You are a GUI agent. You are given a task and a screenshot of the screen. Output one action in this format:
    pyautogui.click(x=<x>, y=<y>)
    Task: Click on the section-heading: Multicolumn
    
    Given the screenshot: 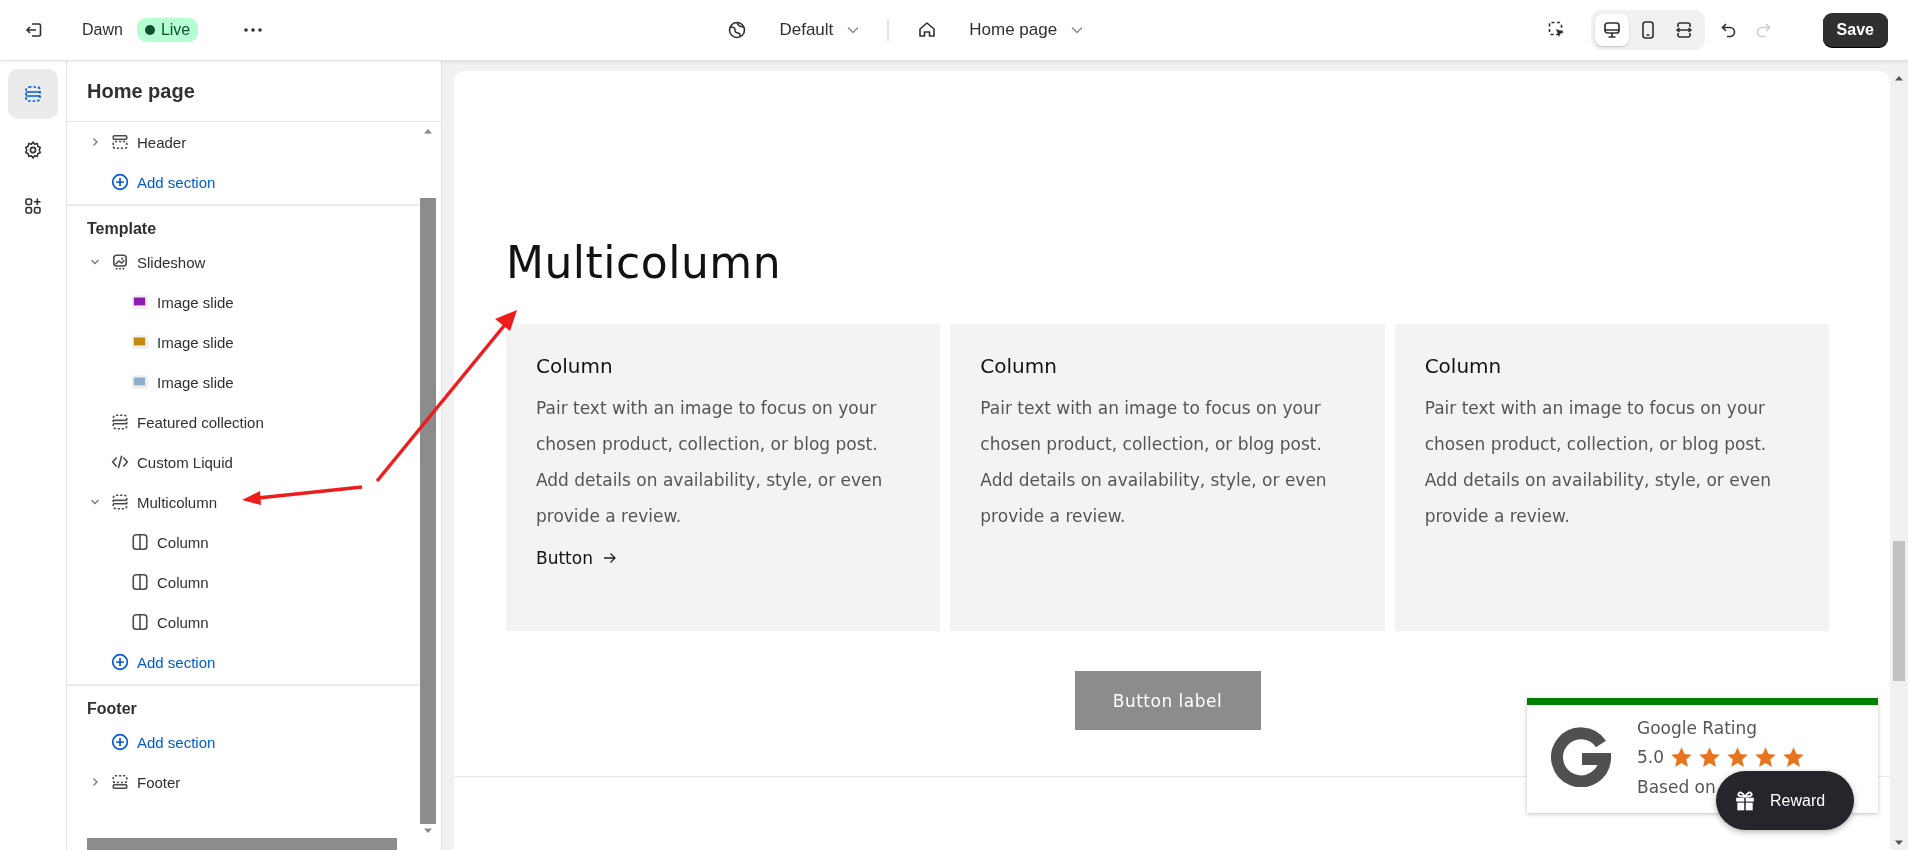 What is the action you would take?
    pyautogui.click(x=644, y=262)
    